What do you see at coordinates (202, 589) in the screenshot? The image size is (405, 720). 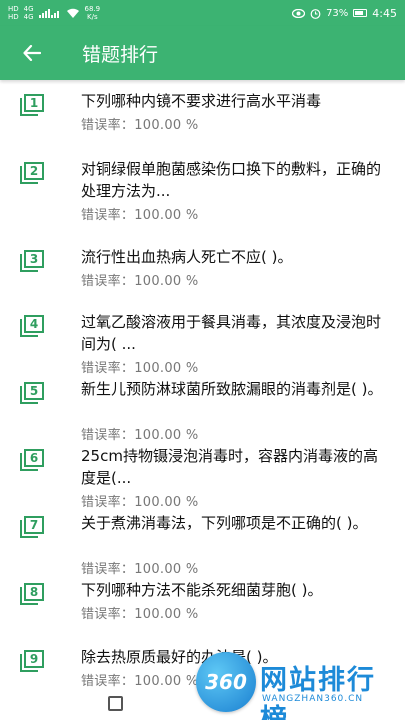 I see `question-text: 下列哪种方法不能杀死细菌芽胞( )。` at bounding box center [202, 589].